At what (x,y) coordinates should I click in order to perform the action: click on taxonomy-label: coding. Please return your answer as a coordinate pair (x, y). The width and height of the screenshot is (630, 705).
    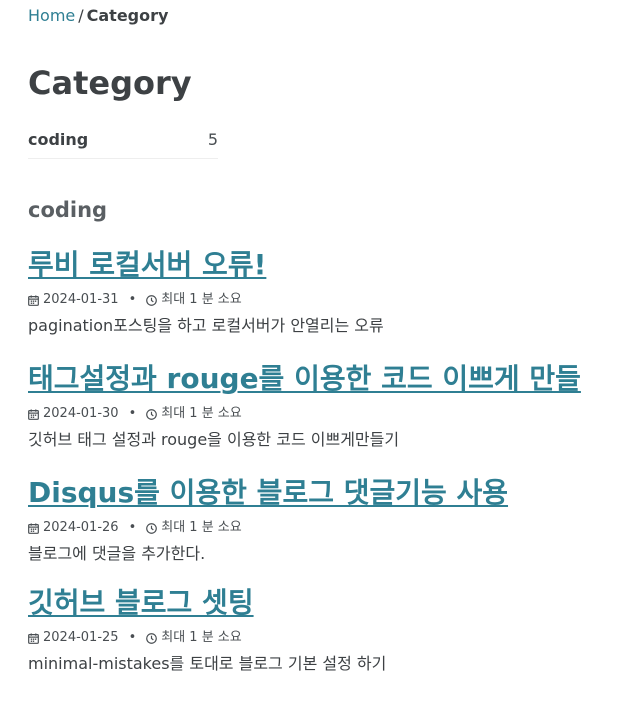
    Looking at the image, I should click on (58, 140).